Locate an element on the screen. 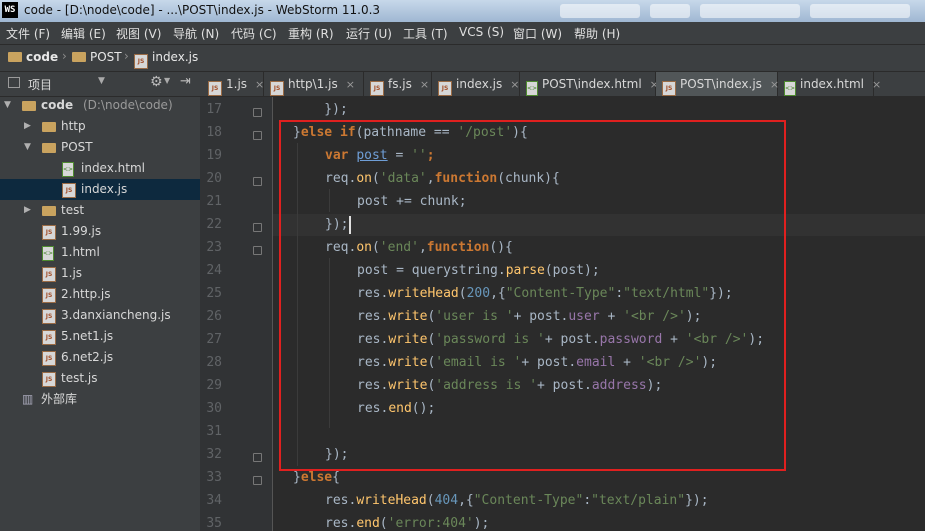 This screenshot has width=925, height=531. tree-item: JS 1.js is located at coordinates (100, 273).